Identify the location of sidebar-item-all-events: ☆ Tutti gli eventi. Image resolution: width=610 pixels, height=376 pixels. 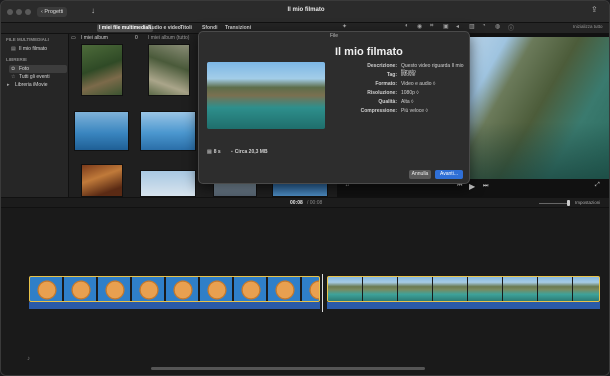
(38, 77).